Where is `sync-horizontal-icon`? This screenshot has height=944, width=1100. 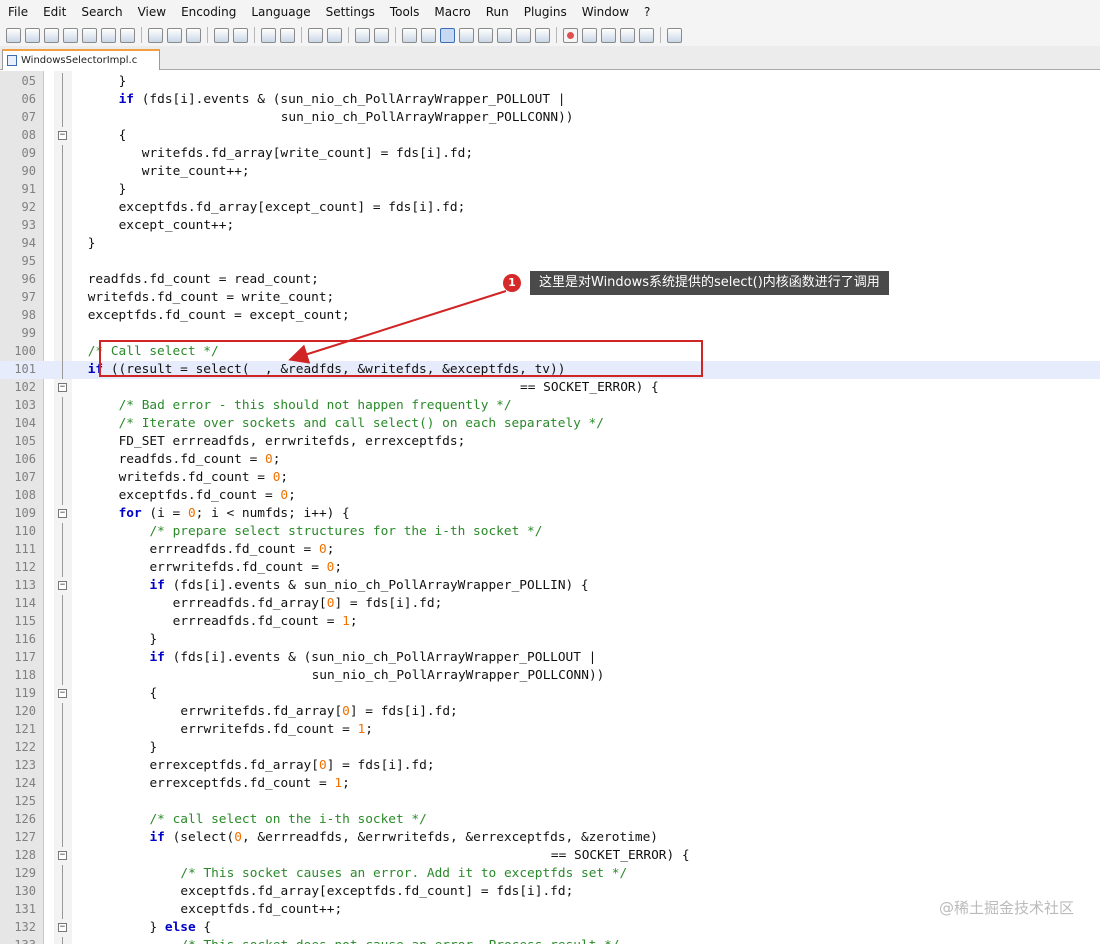
sync-horizontal-icon is located at coordinates (381, 35).